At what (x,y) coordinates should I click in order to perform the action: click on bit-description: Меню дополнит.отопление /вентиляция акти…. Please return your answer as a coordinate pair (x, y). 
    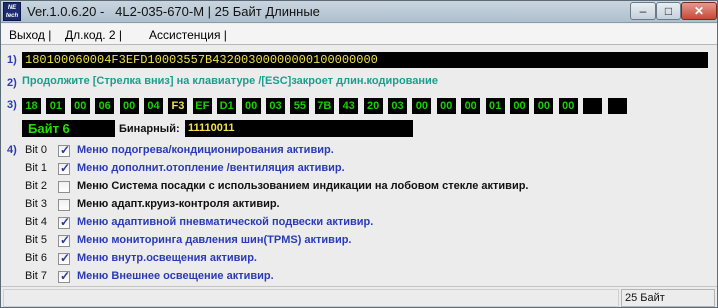
    Looking at the image, I should click on (211, 168).